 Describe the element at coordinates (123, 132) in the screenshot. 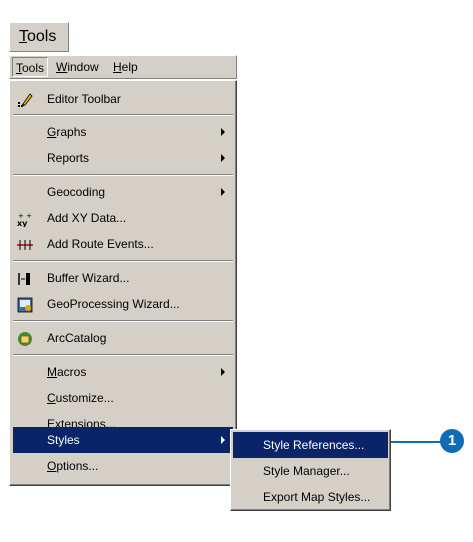

I see `menu-item-graphs: Graphs` at that location.